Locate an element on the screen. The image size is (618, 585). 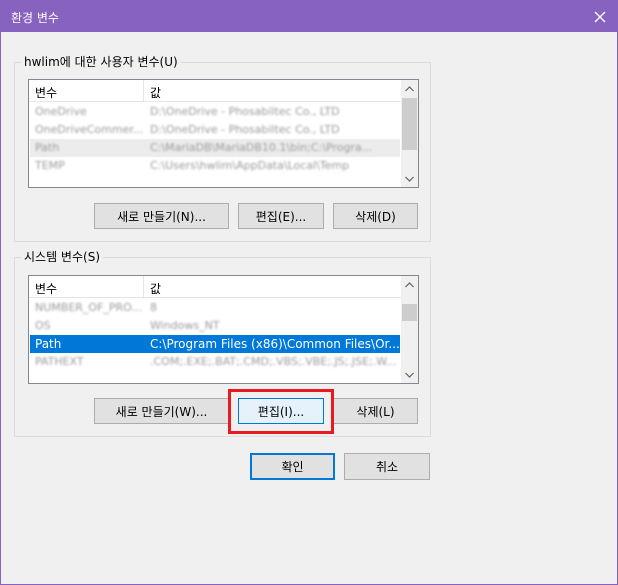
close-icon is located at coordinates (600, 16).